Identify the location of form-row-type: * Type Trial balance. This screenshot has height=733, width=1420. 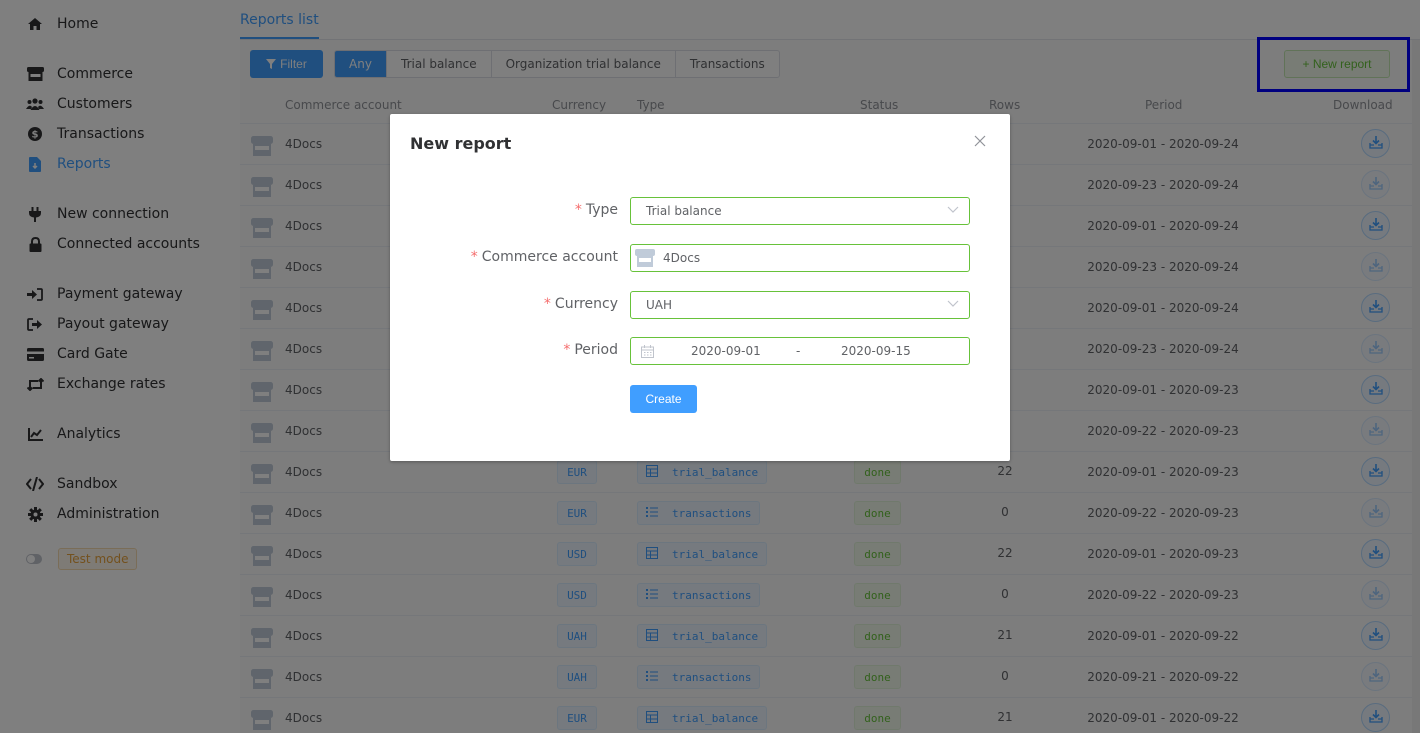
(700, 211).